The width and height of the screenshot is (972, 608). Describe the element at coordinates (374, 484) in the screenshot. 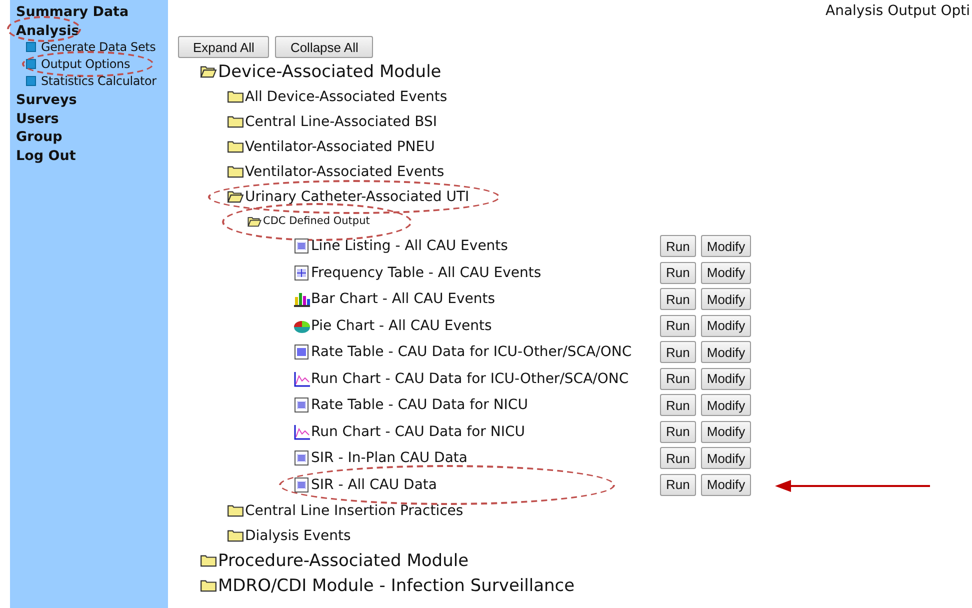

I see `report-link: SIR - All CAU Data` at that location.